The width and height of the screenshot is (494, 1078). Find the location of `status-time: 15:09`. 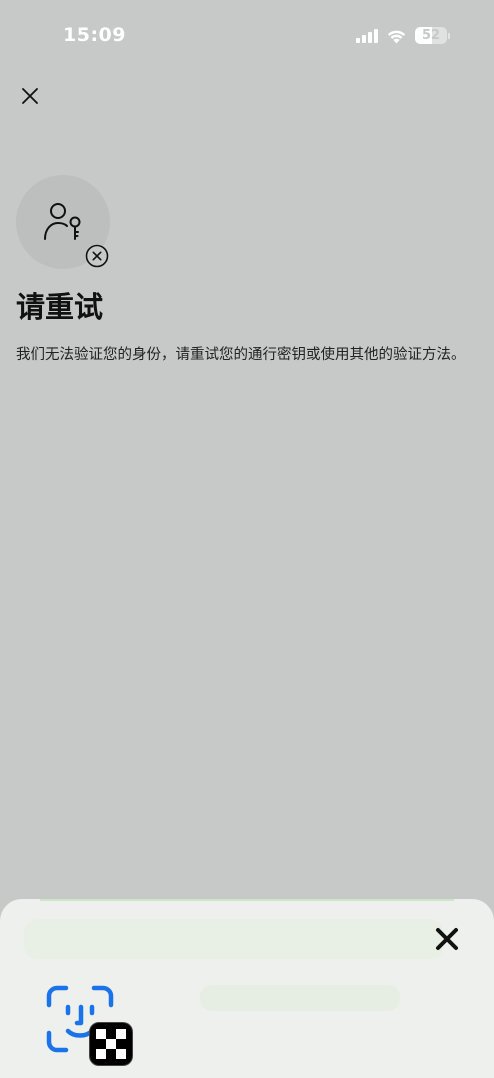

status-time: 15:09 is located at coordinates (94, 35).